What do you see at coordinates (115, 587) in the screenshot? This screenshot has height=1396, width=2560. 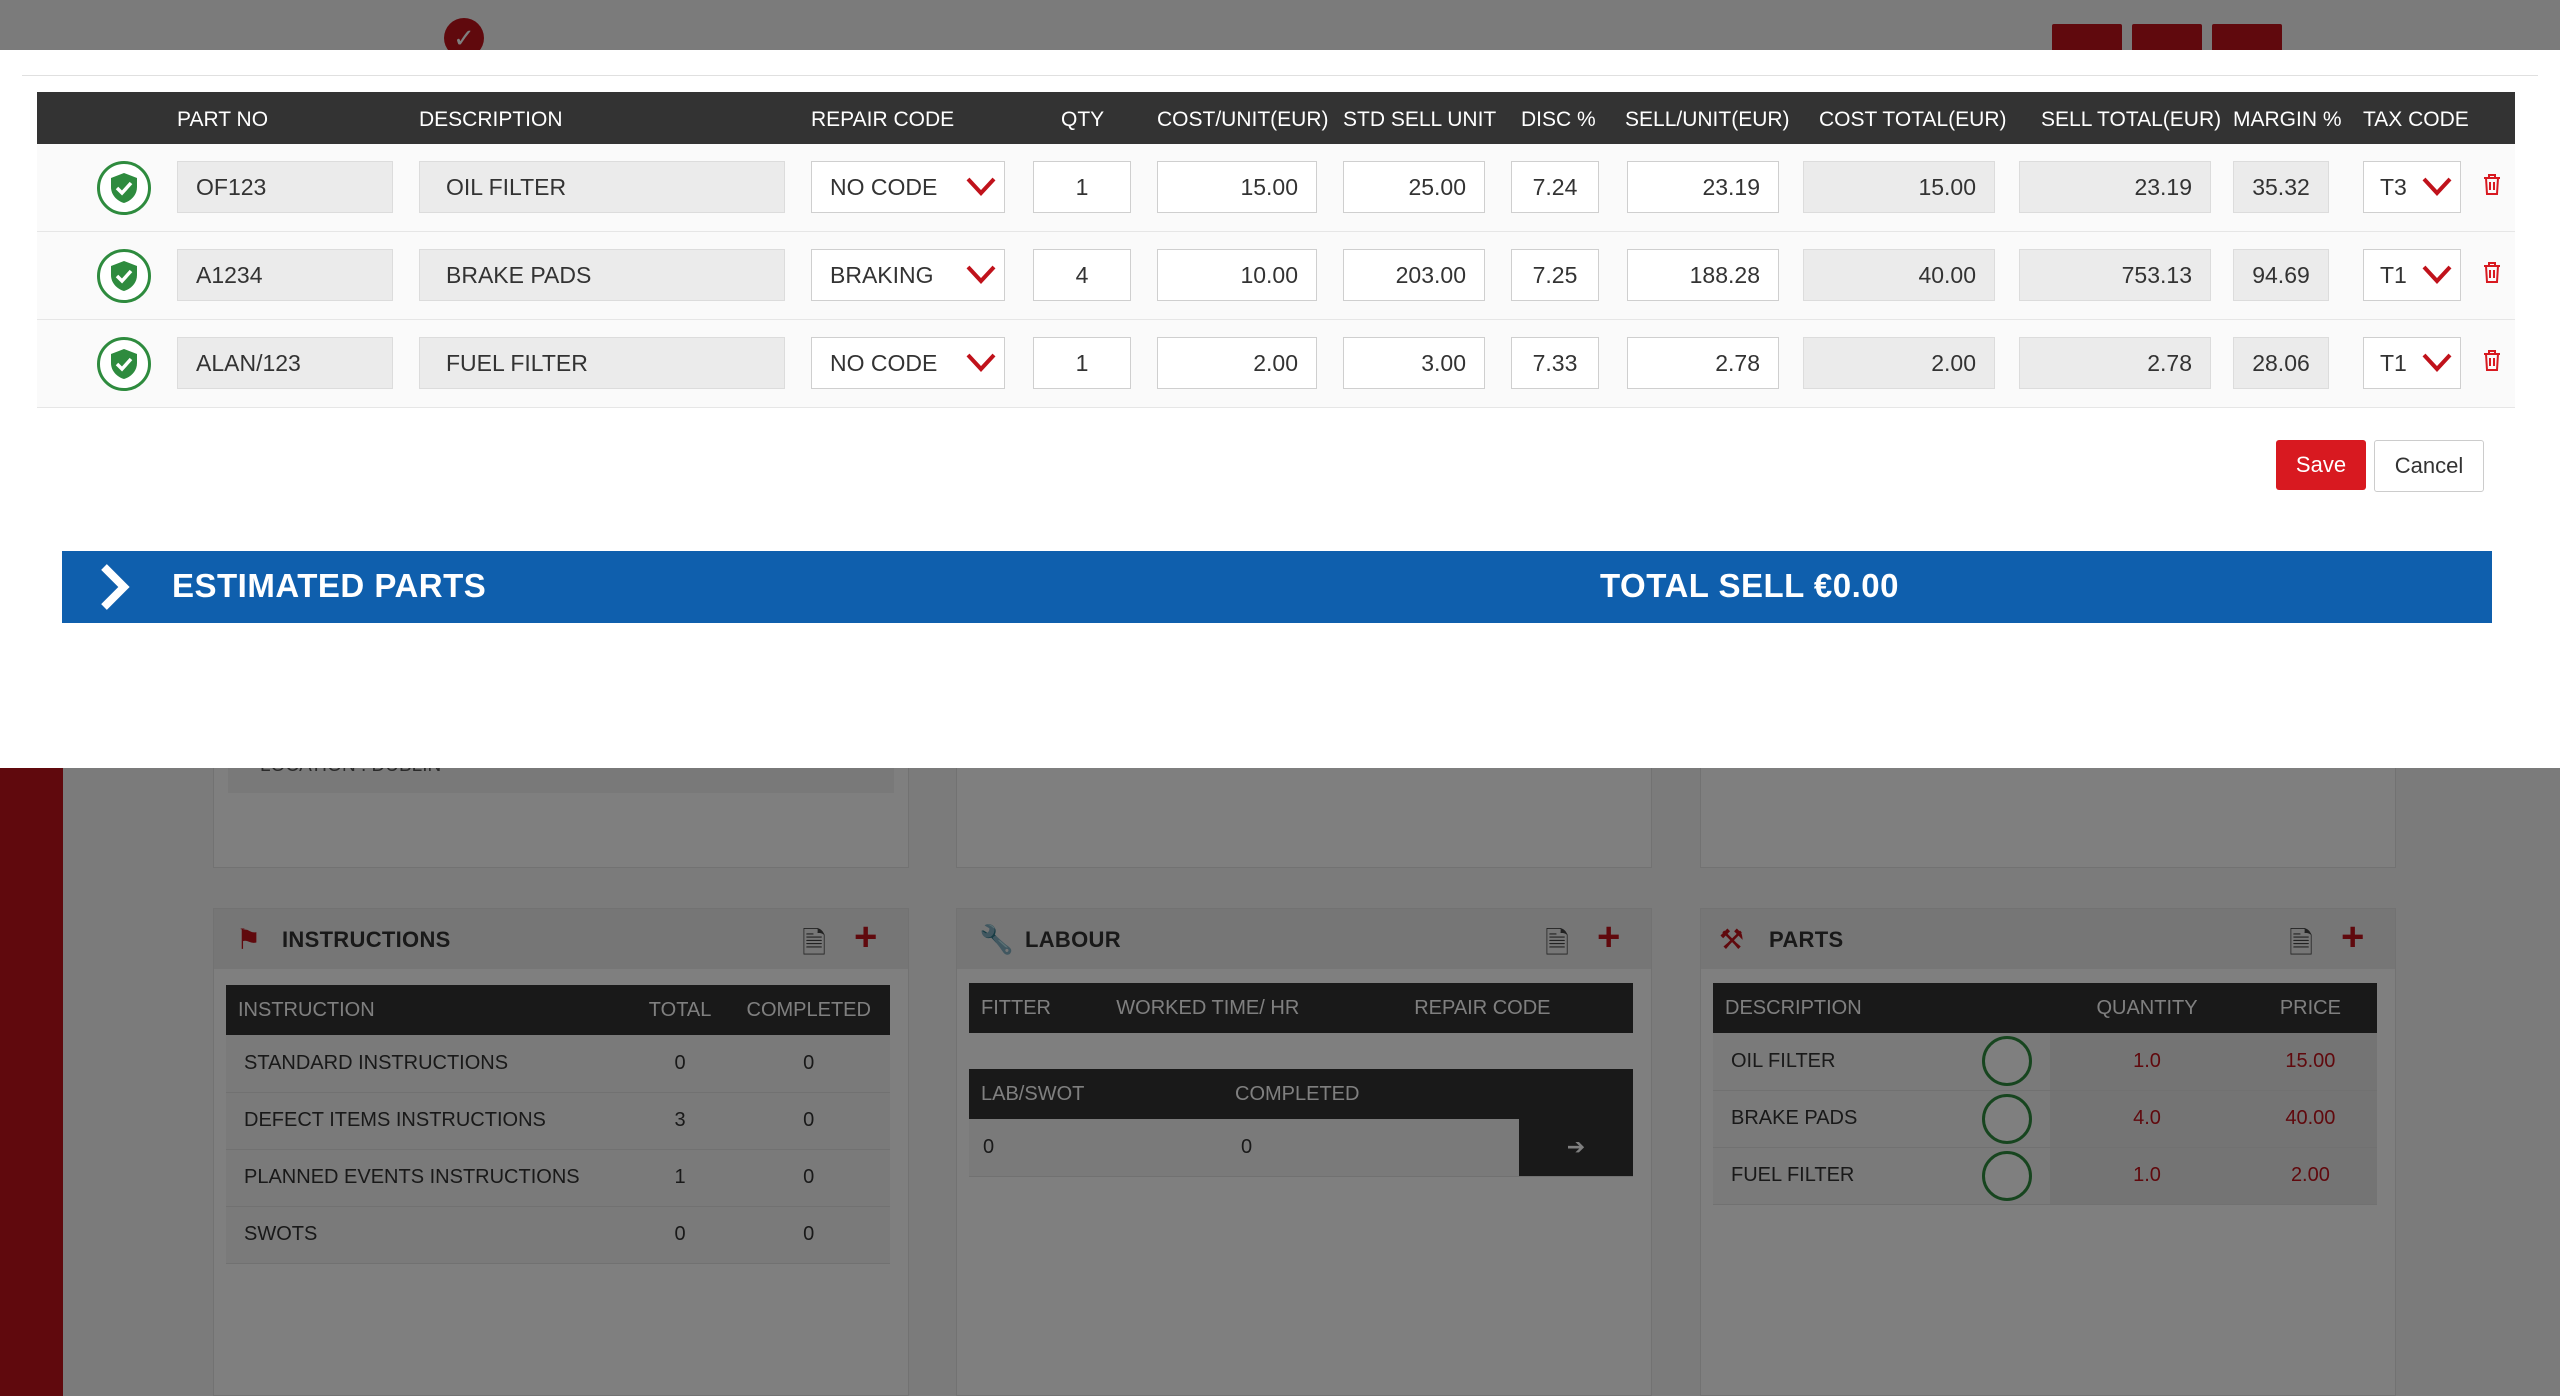 I see `chevron-right-icon` at bounding box center [115, 587].